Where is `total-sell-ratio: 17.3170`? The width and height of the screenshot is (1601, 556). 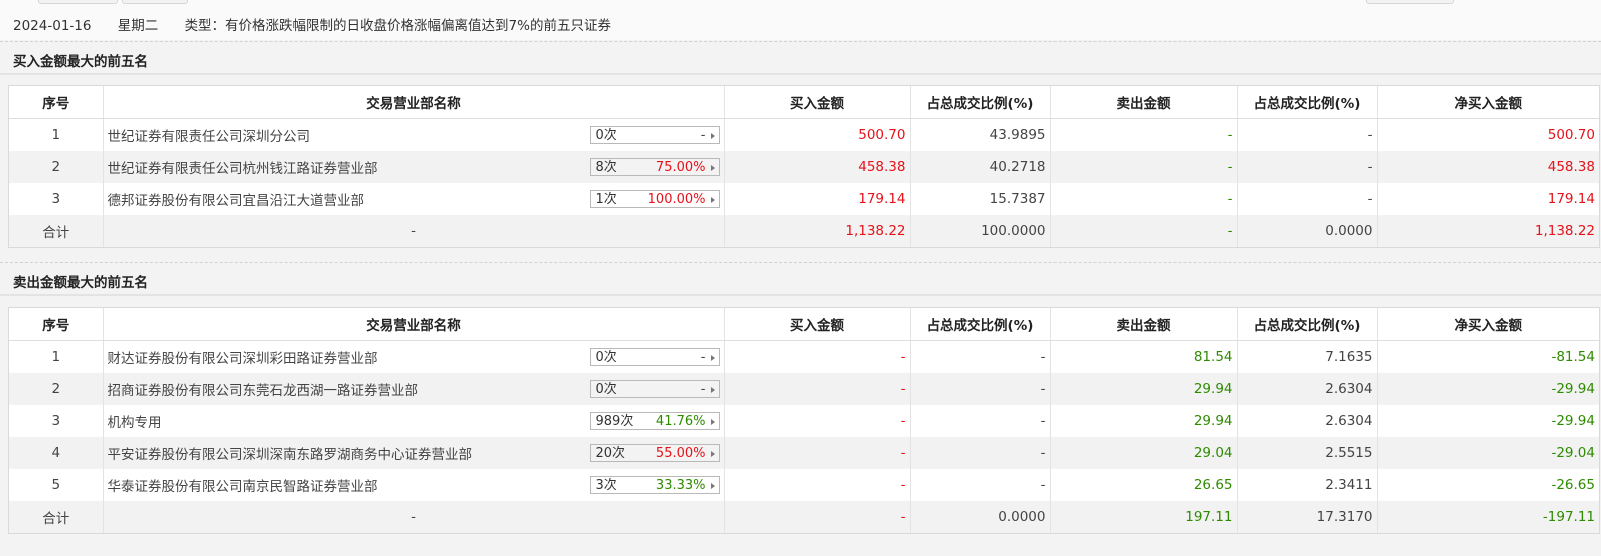 total-sell-ratio: 17.3170 is located at coordinates (1307, 517).